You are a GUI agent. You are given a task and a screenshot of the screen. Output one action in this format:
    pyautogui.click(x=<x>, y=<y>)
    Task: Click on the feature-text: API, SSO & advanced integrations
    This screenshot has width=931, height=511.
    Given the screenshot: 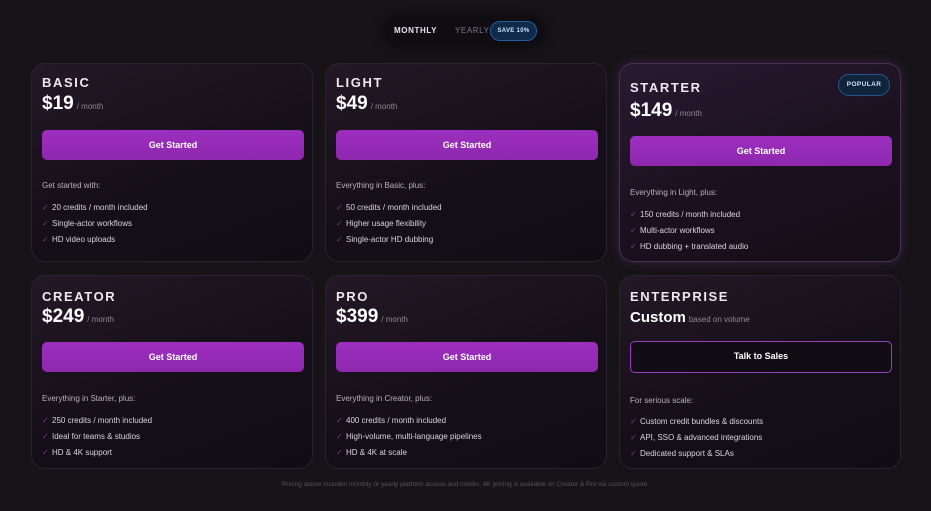 What is the action you would take?
    pyautogui.click(x=701, y=437)
    